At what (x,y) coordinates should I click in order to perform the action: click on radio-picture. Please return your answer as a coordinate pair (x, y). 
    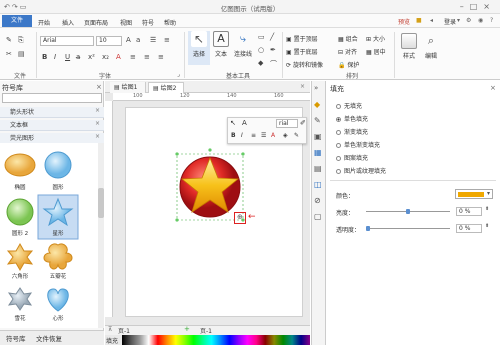
    Looking at the image, I should click on (338, 171).